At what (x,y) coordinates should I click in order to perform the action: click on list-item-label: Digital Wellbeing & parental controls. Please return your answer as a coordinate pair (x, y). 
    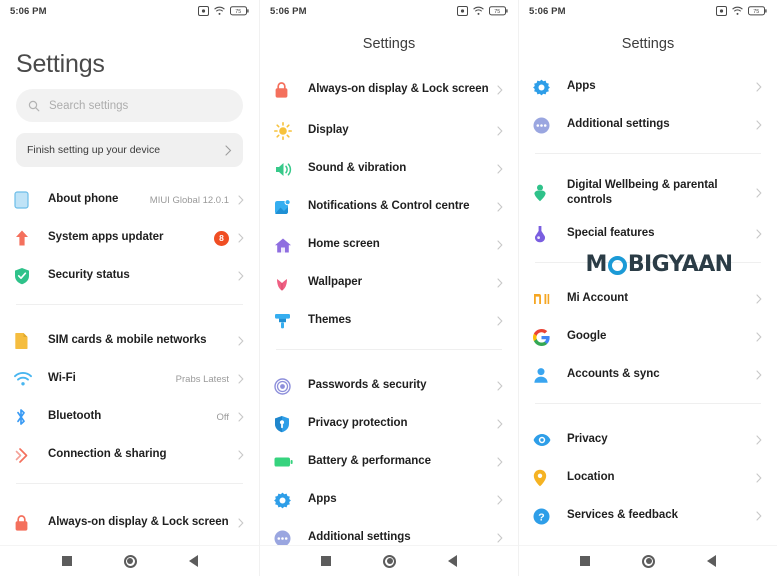
    Looking at the image, I should click on (642, 192).